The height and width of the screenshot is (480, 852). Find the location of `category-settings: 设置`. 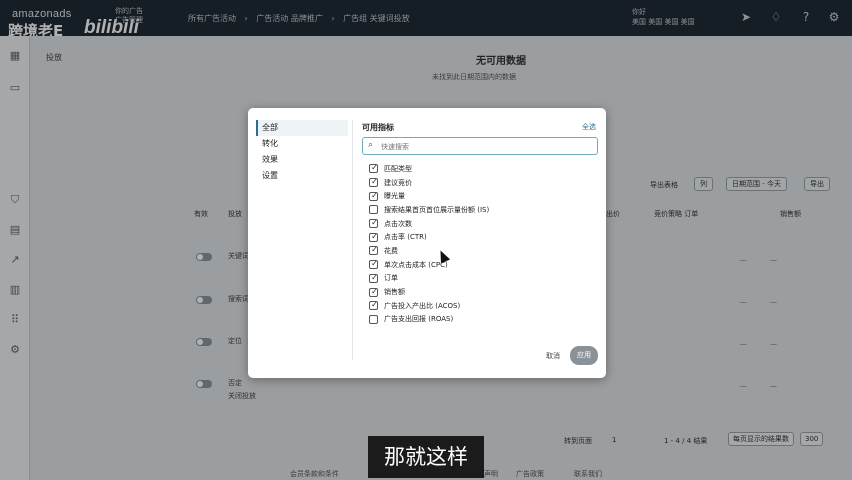

category-settings: 设置 is located at coordinates (302, 176).